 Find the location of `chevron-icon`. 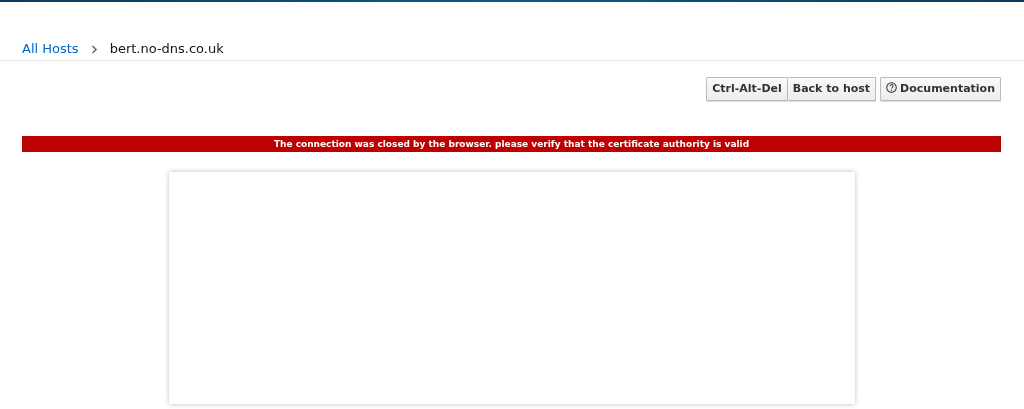

chevron-icon is located at coordinates (94, 49).